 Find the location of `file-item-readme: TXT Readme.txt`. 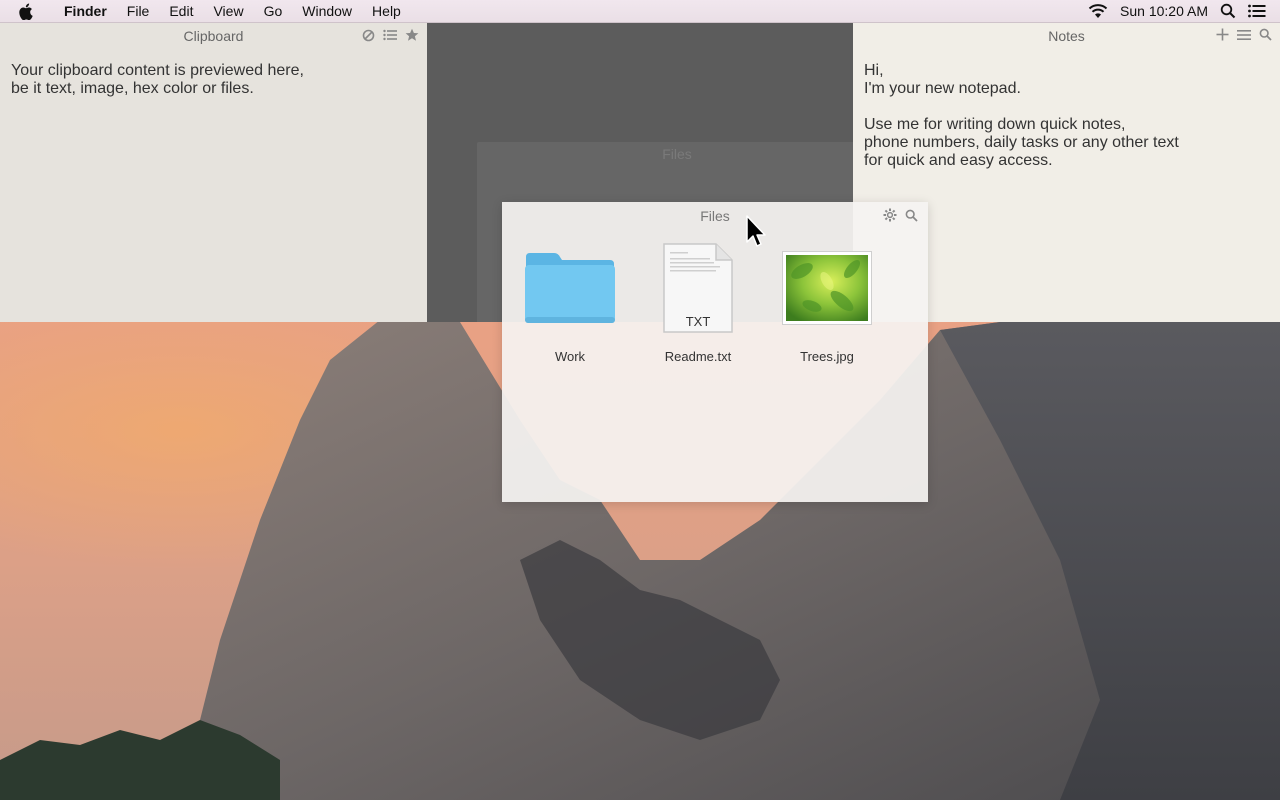

file-item-readme: TXT Readme.txt is located at coordinates (698, 303).